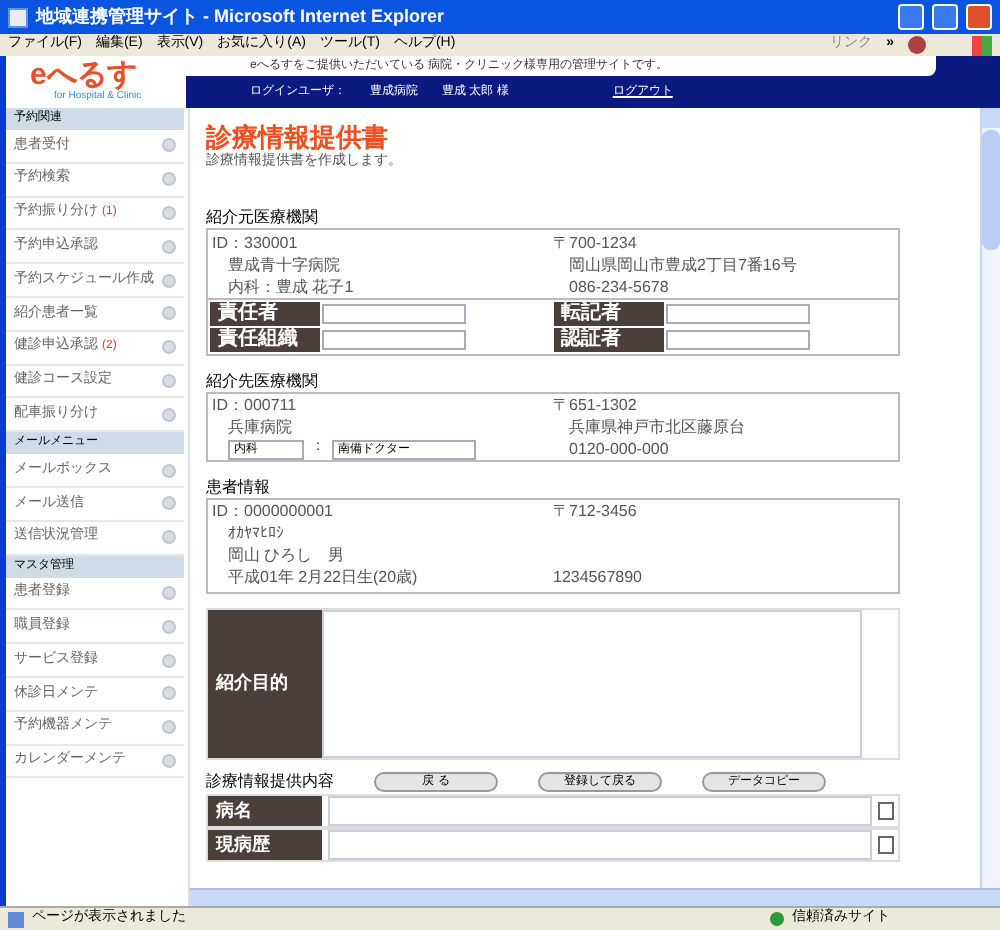  What do you see at coordinates (256, 533) in the screenshot?
I see `patient-kana: ｵｶﾔﾏﾋﾛｼ` at bounding box center [256, 533].